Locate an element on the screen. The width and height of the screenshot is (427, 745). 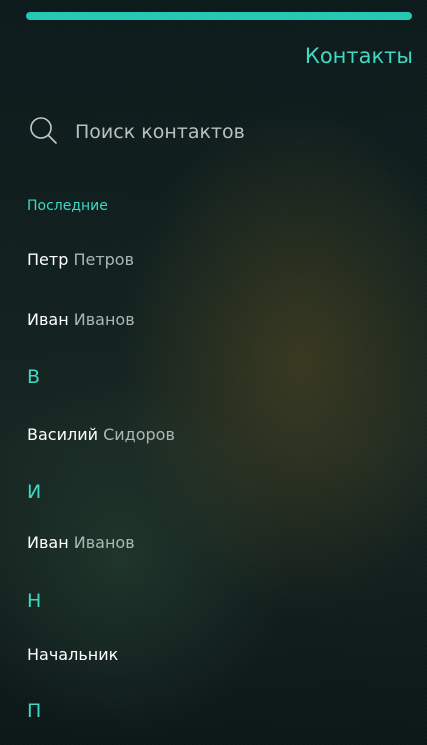
contact-last-name: Сидоров is located at coordinates (139, 434).